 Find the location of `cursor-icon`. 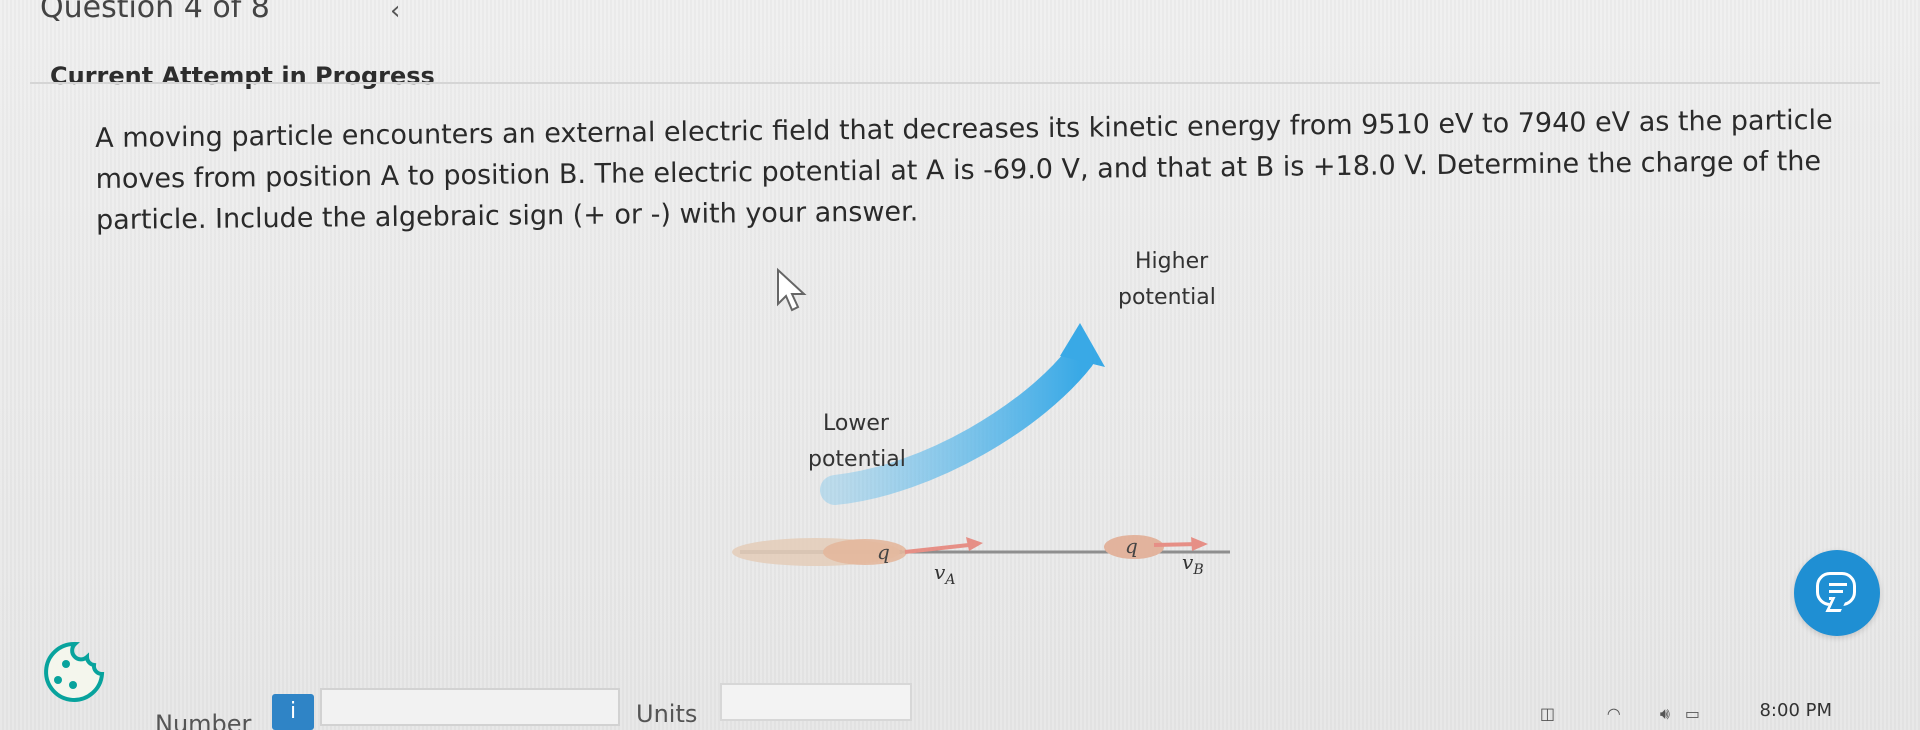

cursor-icon is located at coordinates (792, 289).